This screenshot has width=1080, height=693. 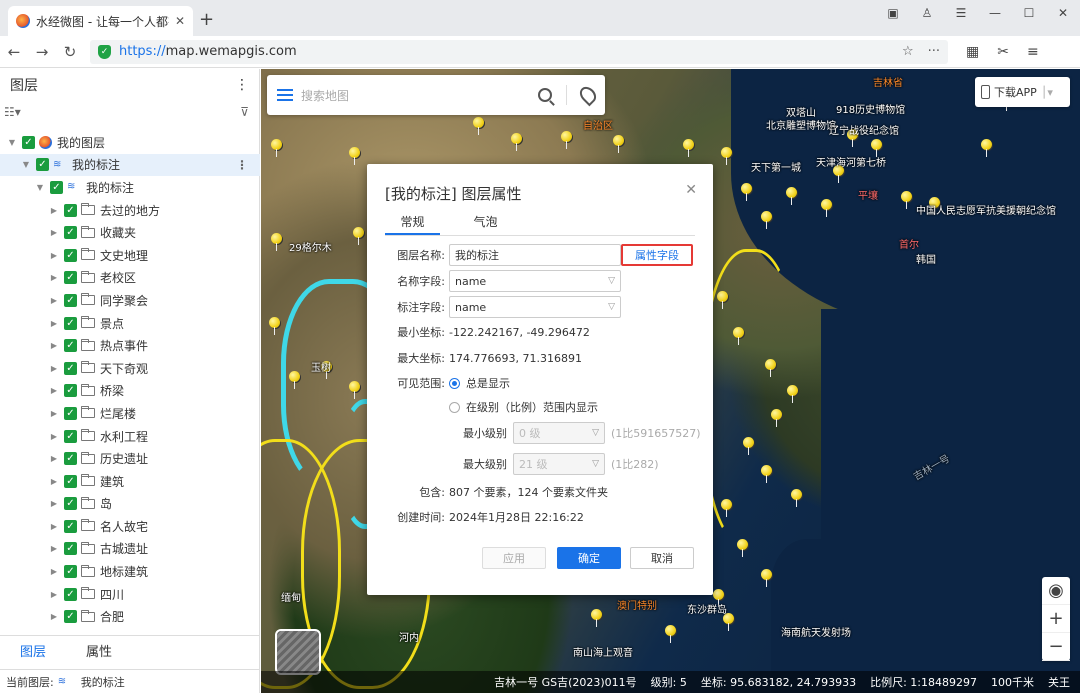 What do you see at coordinates (1056, 591) in the screenshot?
I see `locate-icon: ◉` at bounding box center [1056, 591].